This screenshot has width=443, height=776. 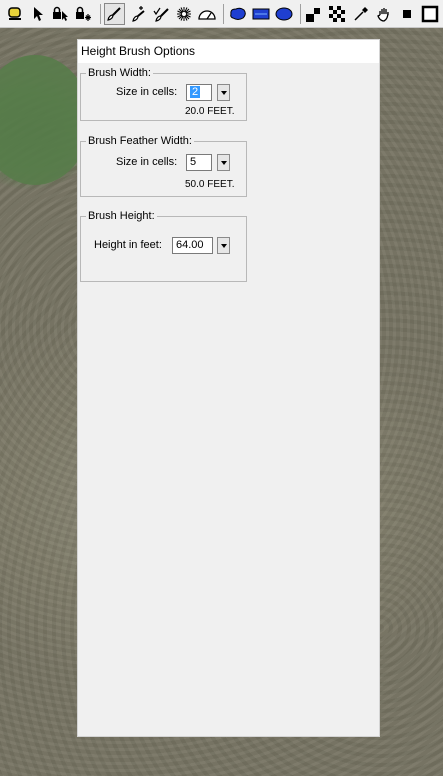 I want to click on brush-feather-size-value: 5, so click(x=193, y=162).